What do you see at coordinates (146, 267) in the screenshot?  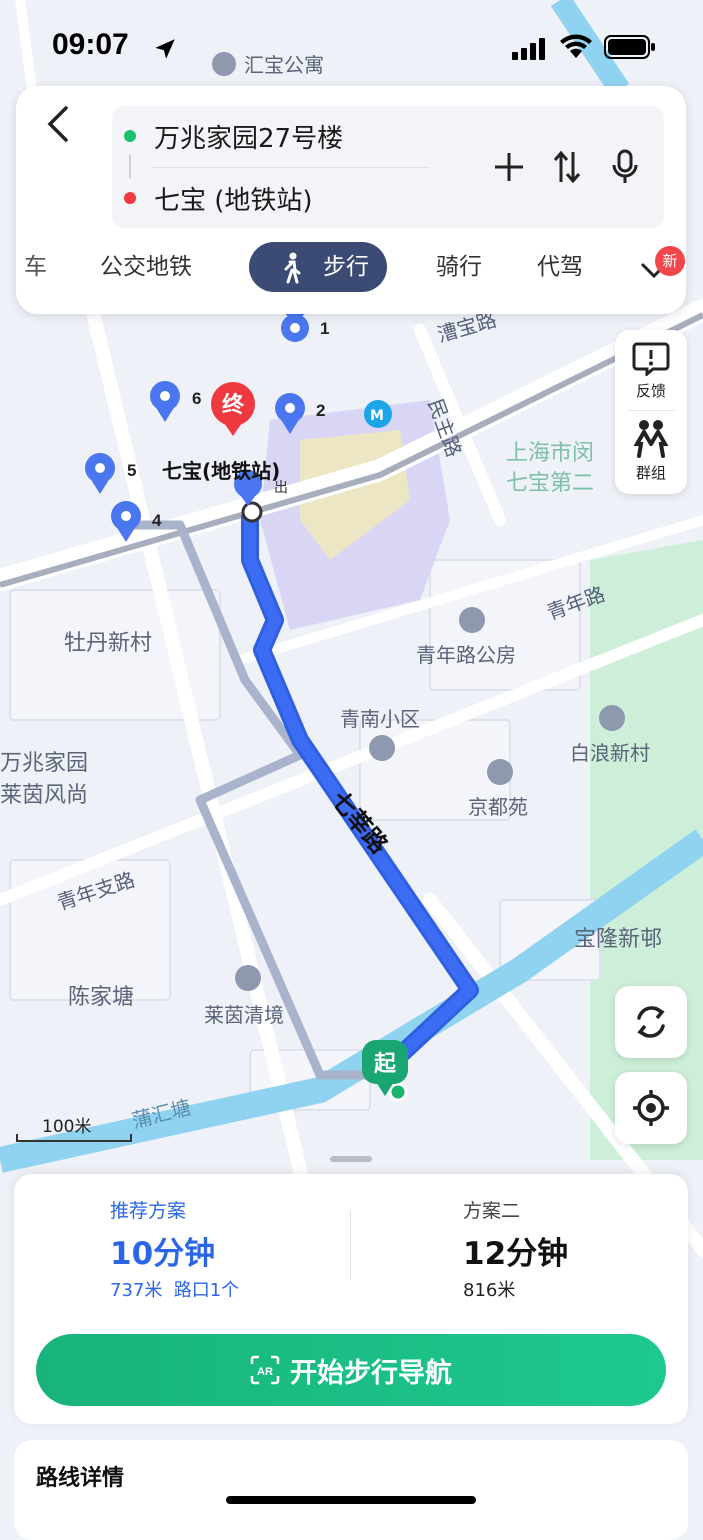 I see `tab-transit: 公交地铁` at bounding box center [146, 267].